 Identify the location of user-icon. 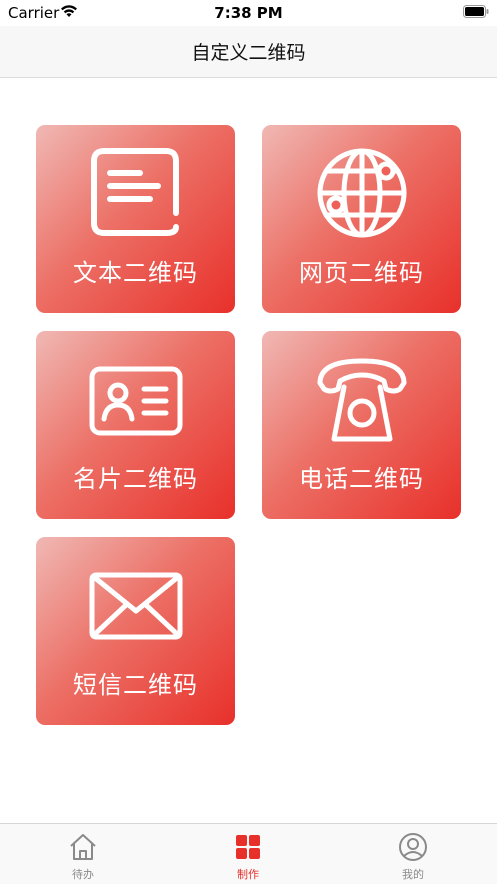
(413, 847).